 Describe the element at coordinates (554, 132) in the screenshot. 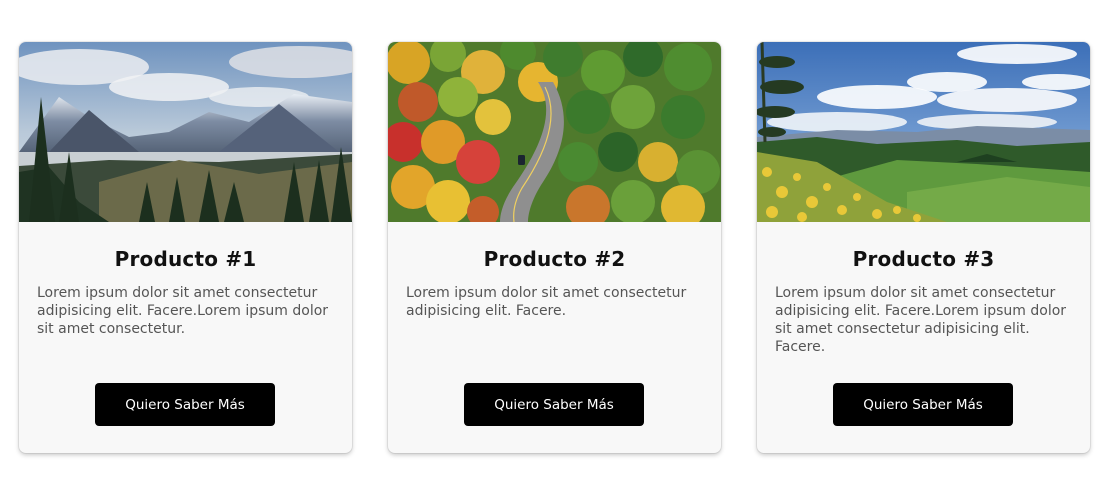

I see `autumn-forest-road-photo` at that location.